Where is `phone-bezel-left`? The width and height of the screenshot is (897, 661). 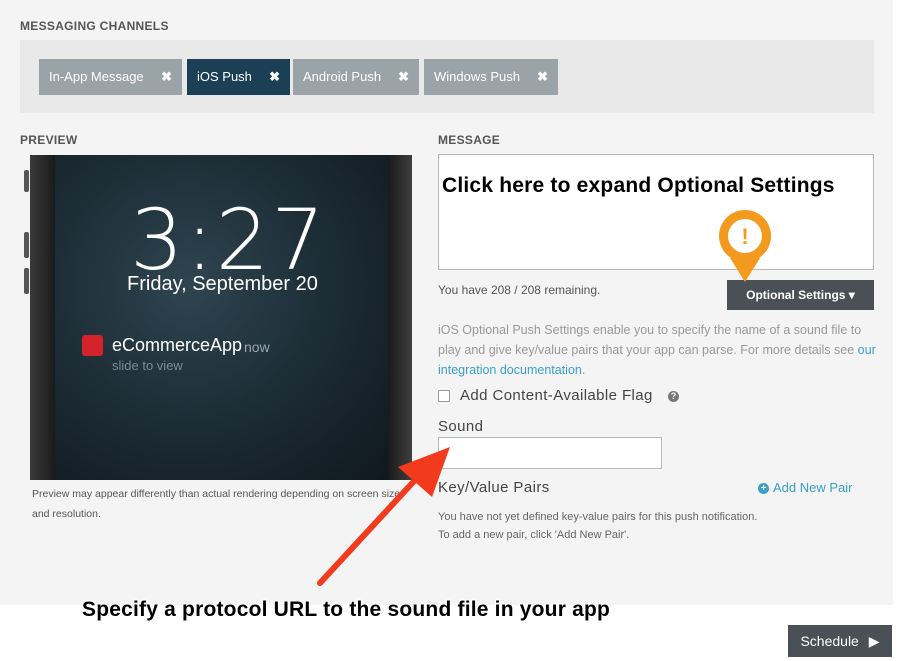
phone-bezel-left is located at coordinates (42, 317).